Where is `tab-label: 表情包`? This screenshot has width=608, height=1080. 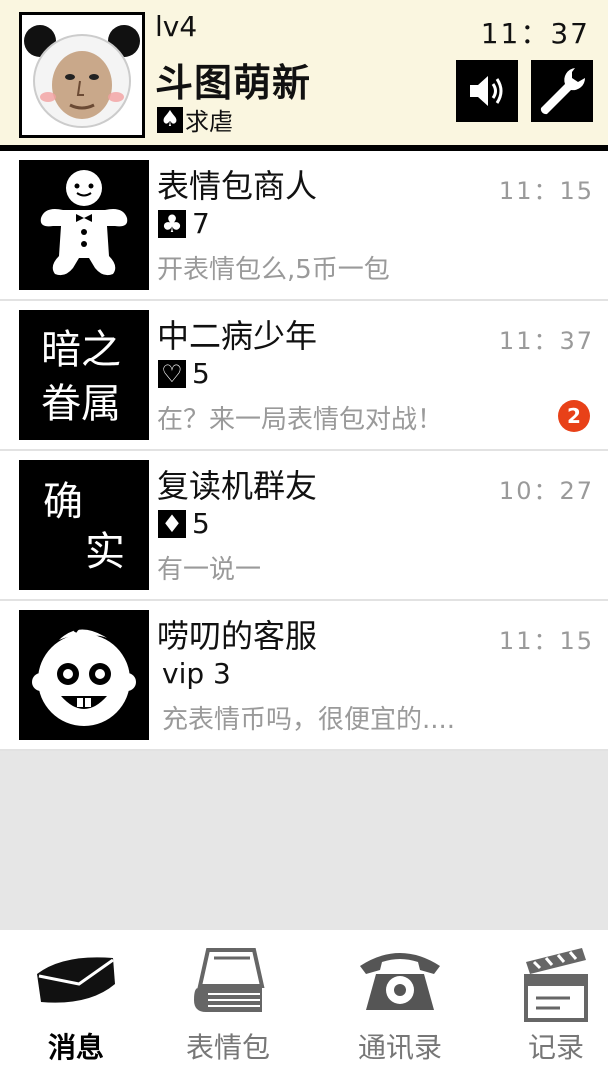 tab-label: 表情包 is located at coordinates (227, 1047).